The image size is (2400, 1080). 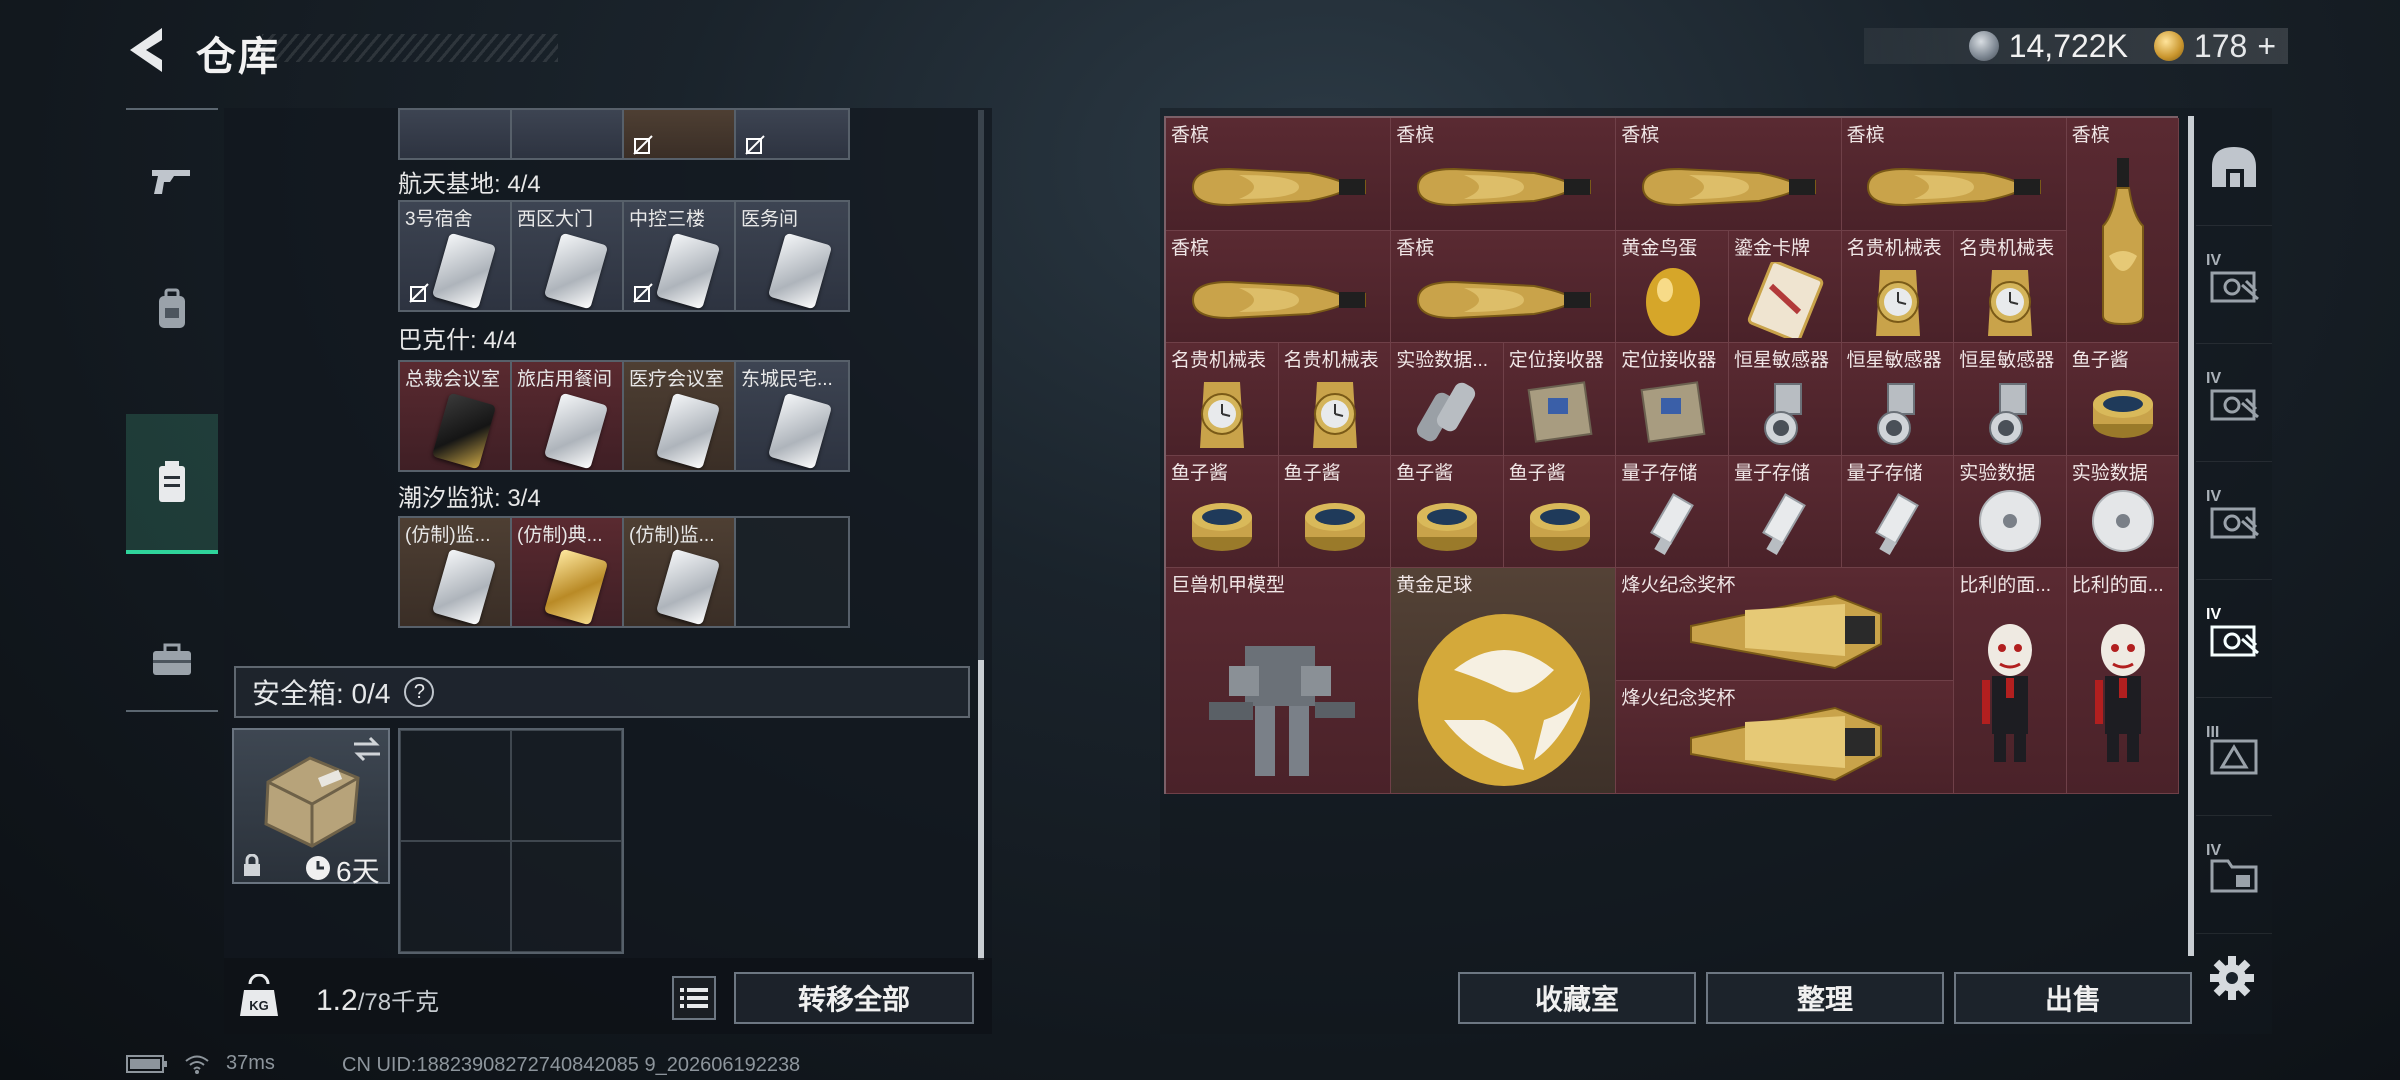 What do you see at coordinates (2232, 978) in the screenshot?
I see `settings-button` at bounding box center [2232, 978].